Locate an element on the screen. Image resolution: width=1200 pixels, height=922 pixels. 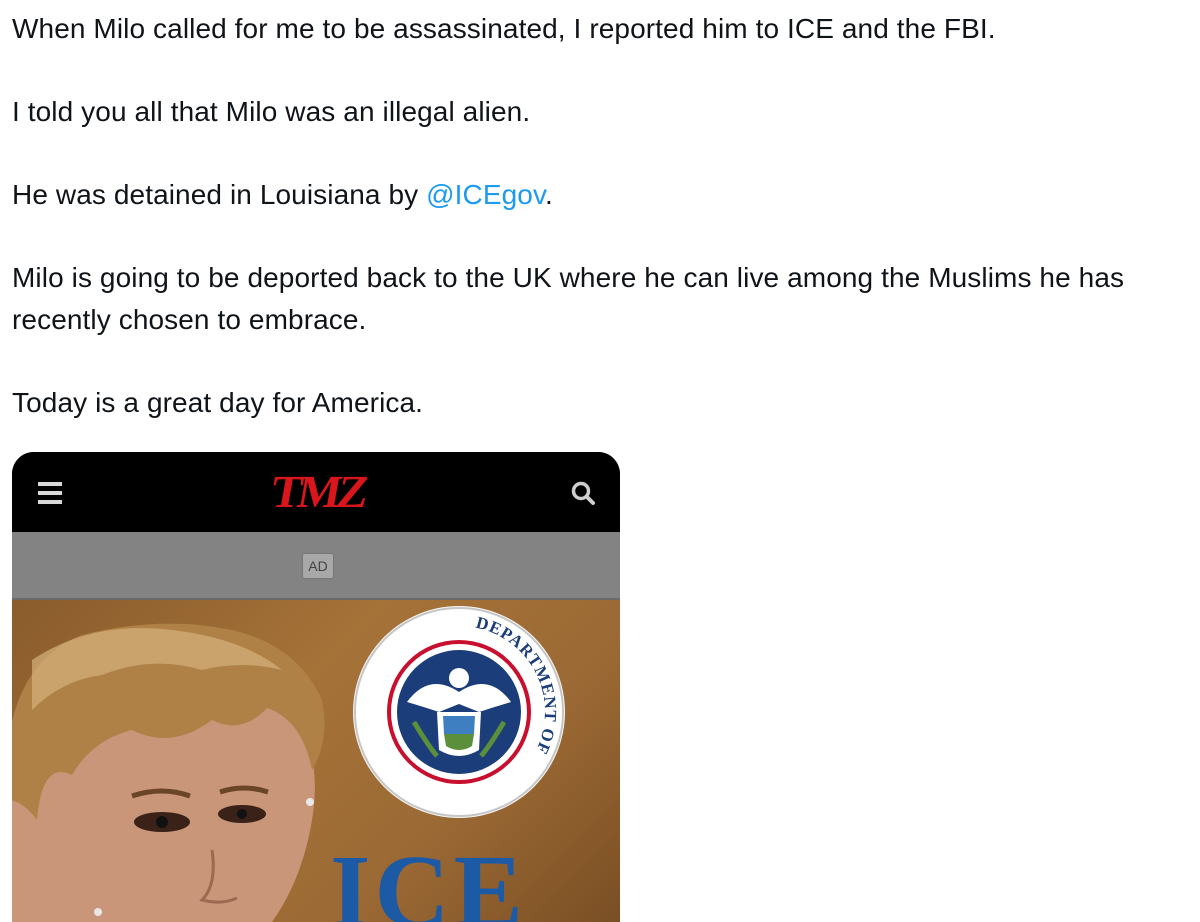
hamburger-menu-icon is located at coordinates (50, 493).